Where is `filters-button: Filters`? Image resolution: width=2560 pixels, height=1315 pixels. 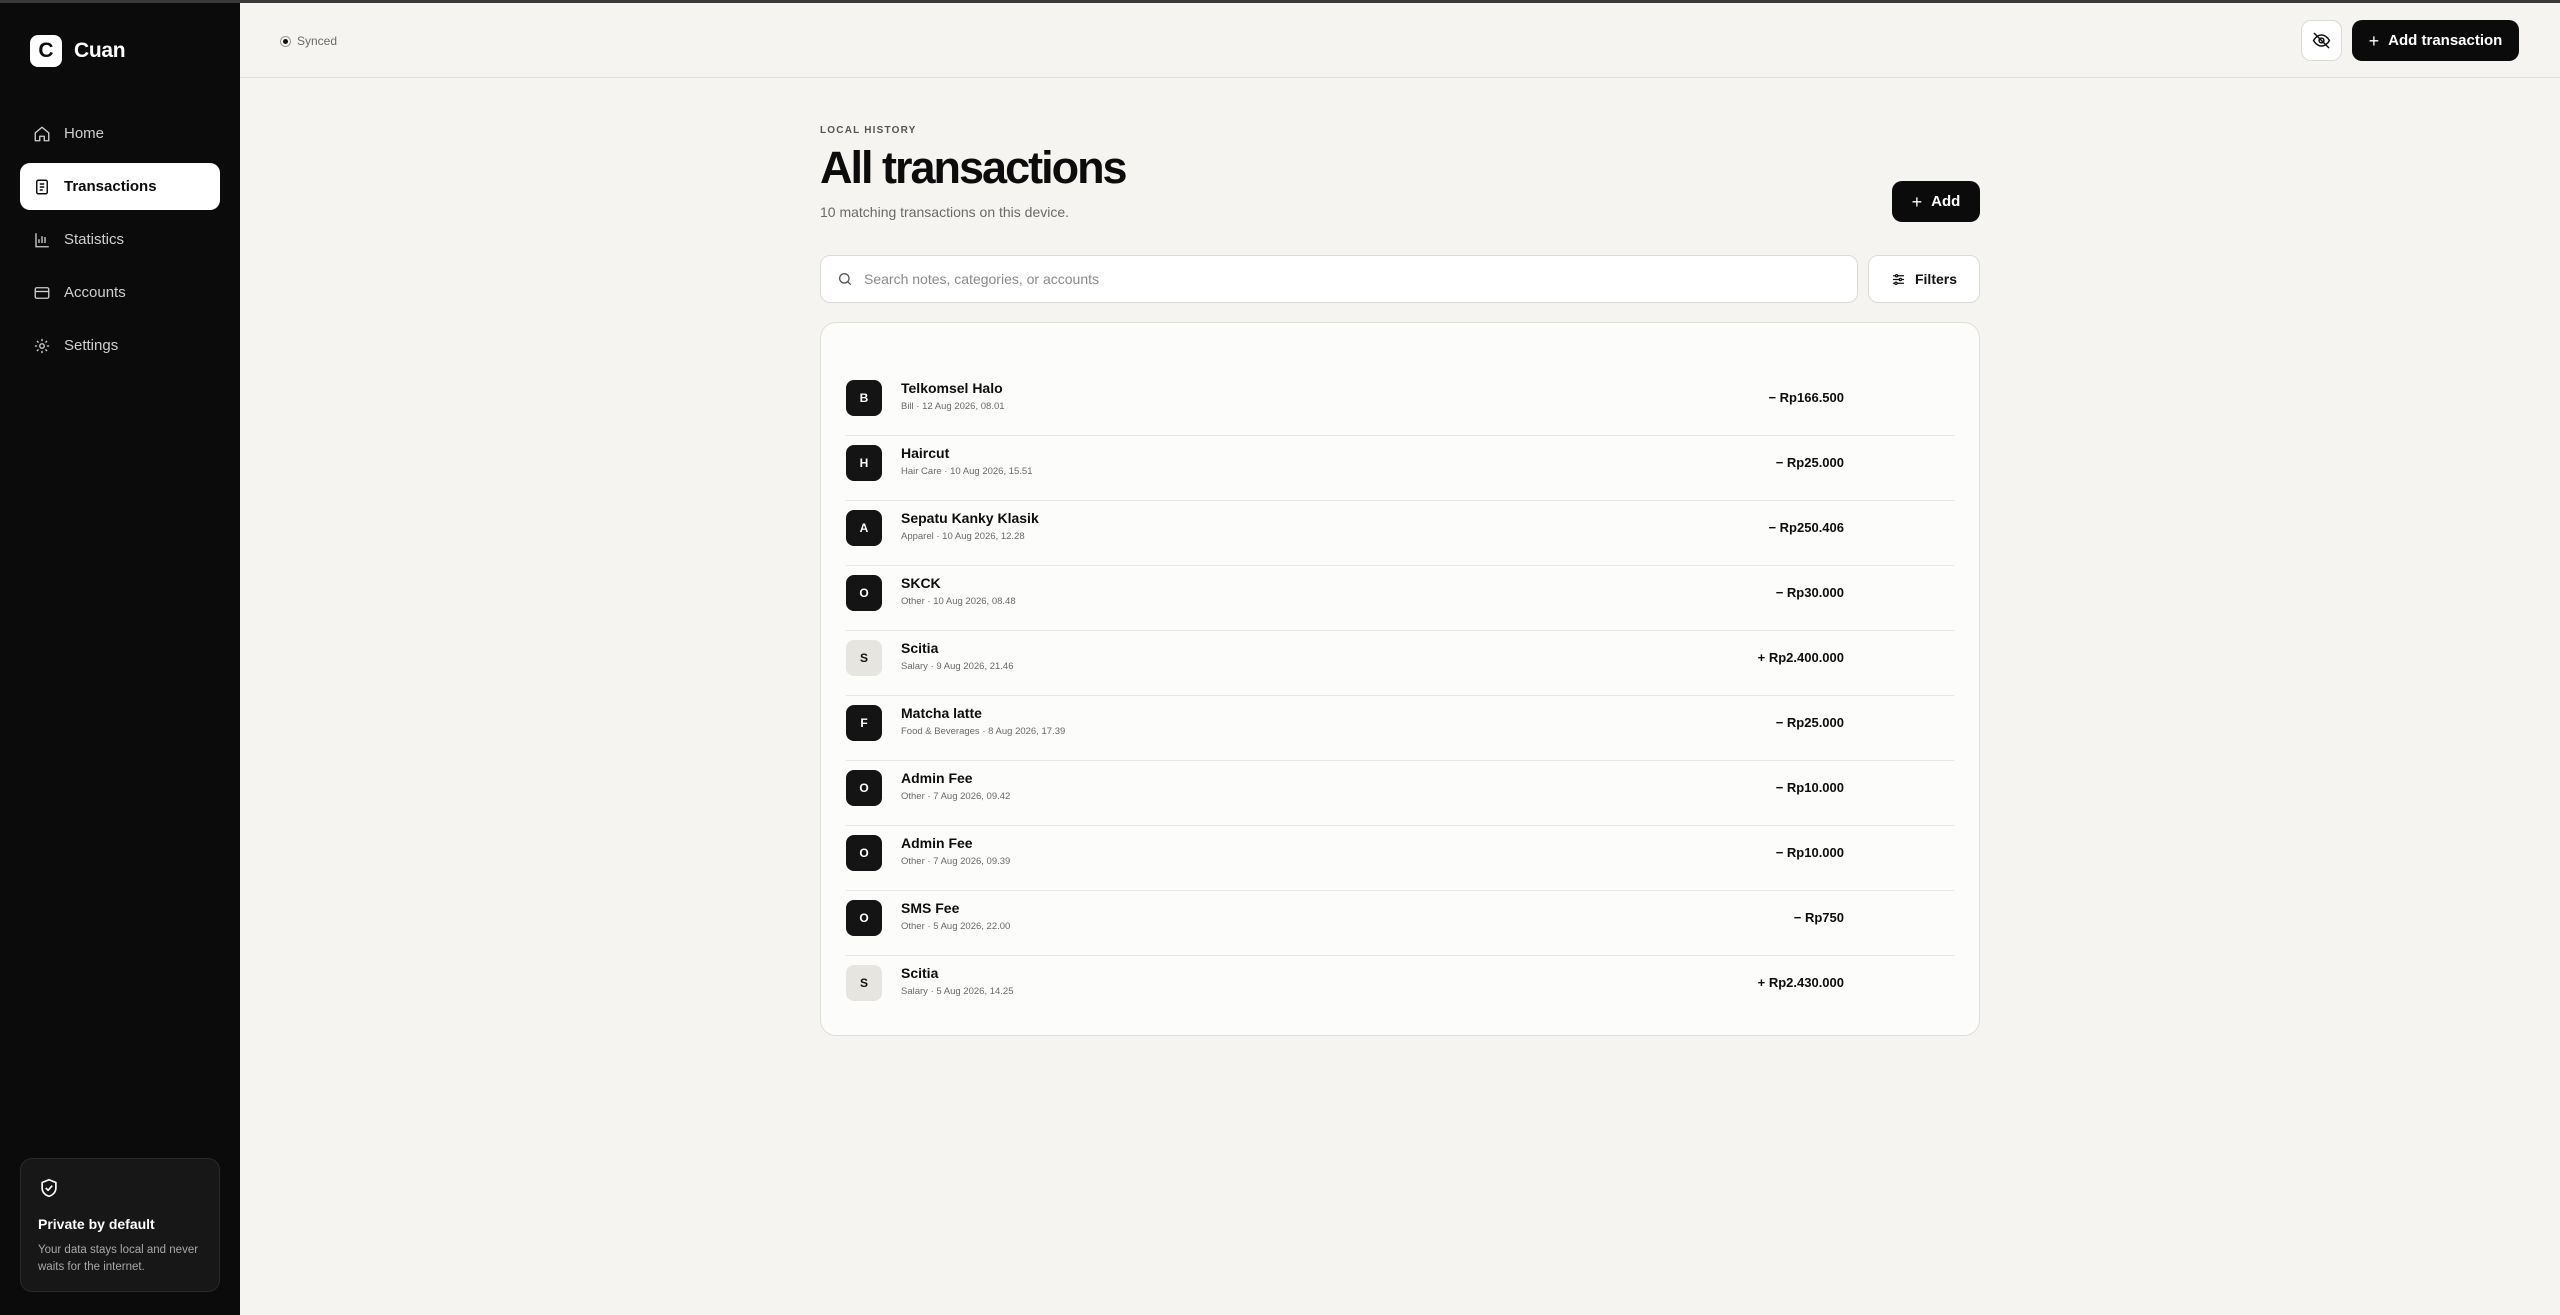
filters-button: Filters is located at coordinates (1924, 279).